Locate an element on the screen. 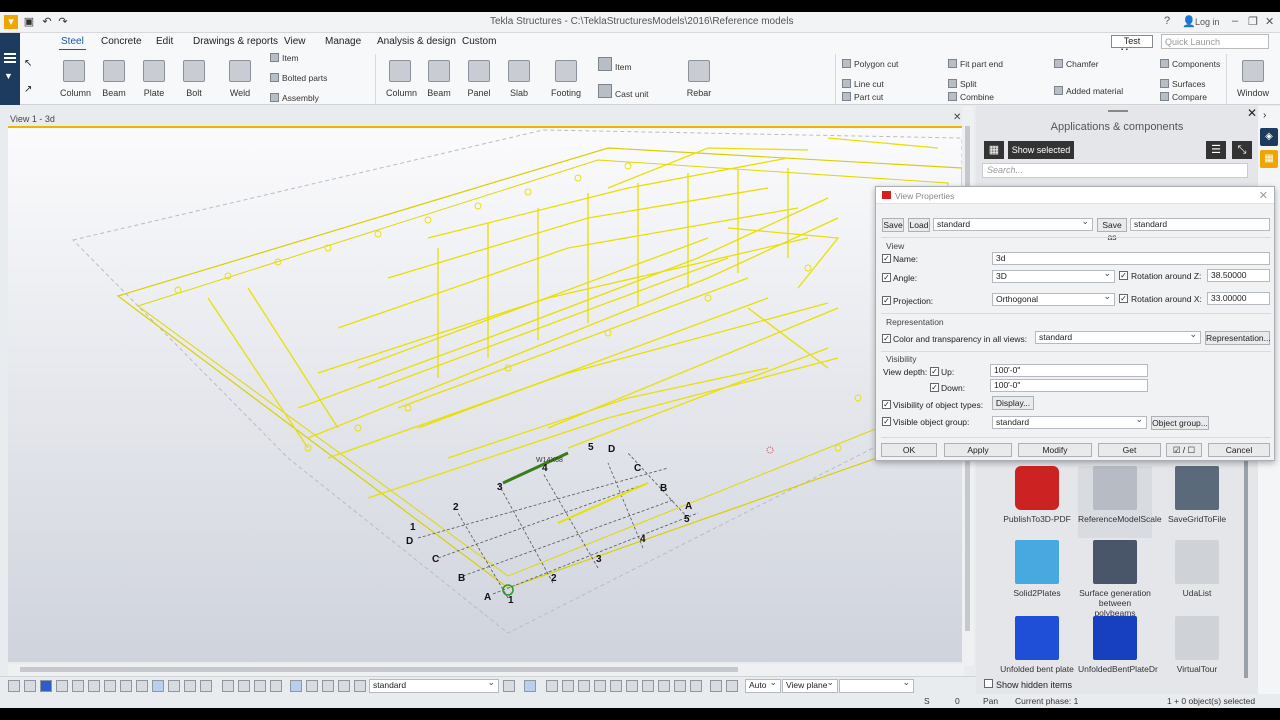 This screenshot has width=1280, height=720. color-transparency-select: standard is located at coordinates (1118, 336).